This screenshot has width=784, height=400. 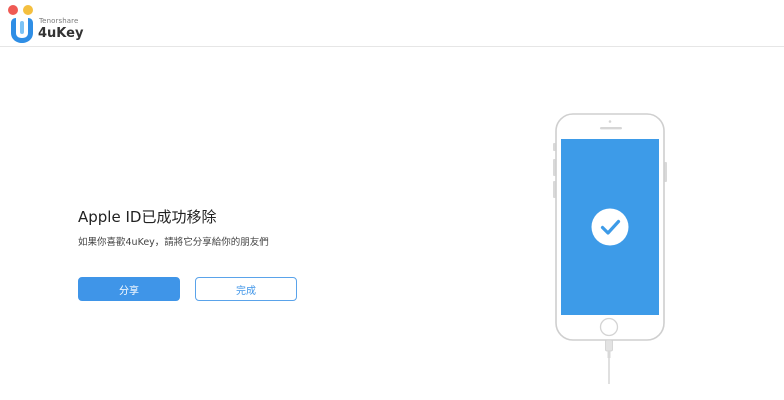 I want to click on share-button: 分享, so click(x=129, y=289).